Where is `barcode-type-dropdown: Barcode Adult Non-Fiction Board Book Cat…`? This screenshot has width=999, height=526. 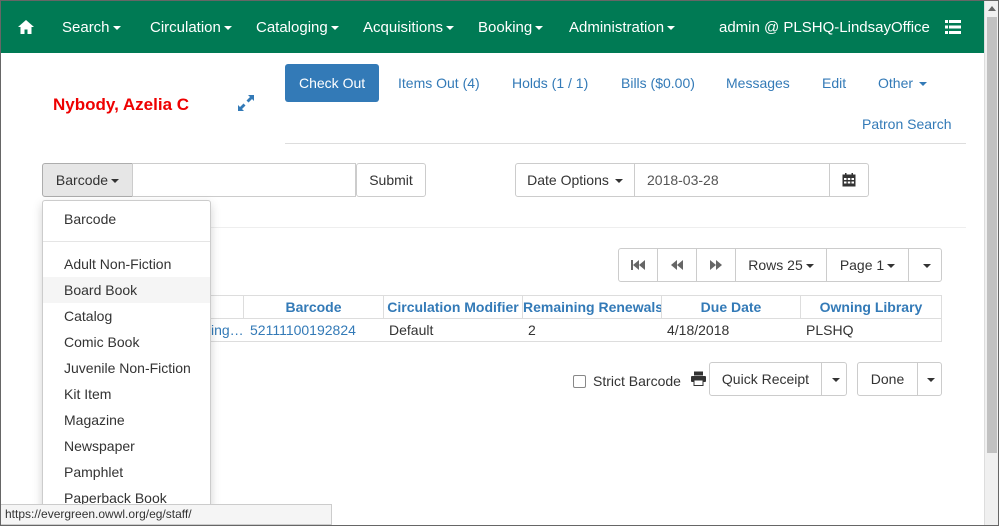 barcode-type-dropdown: Barcode Adult Non-Fiction Board Book Cat… is located at coordinates (126, 362).